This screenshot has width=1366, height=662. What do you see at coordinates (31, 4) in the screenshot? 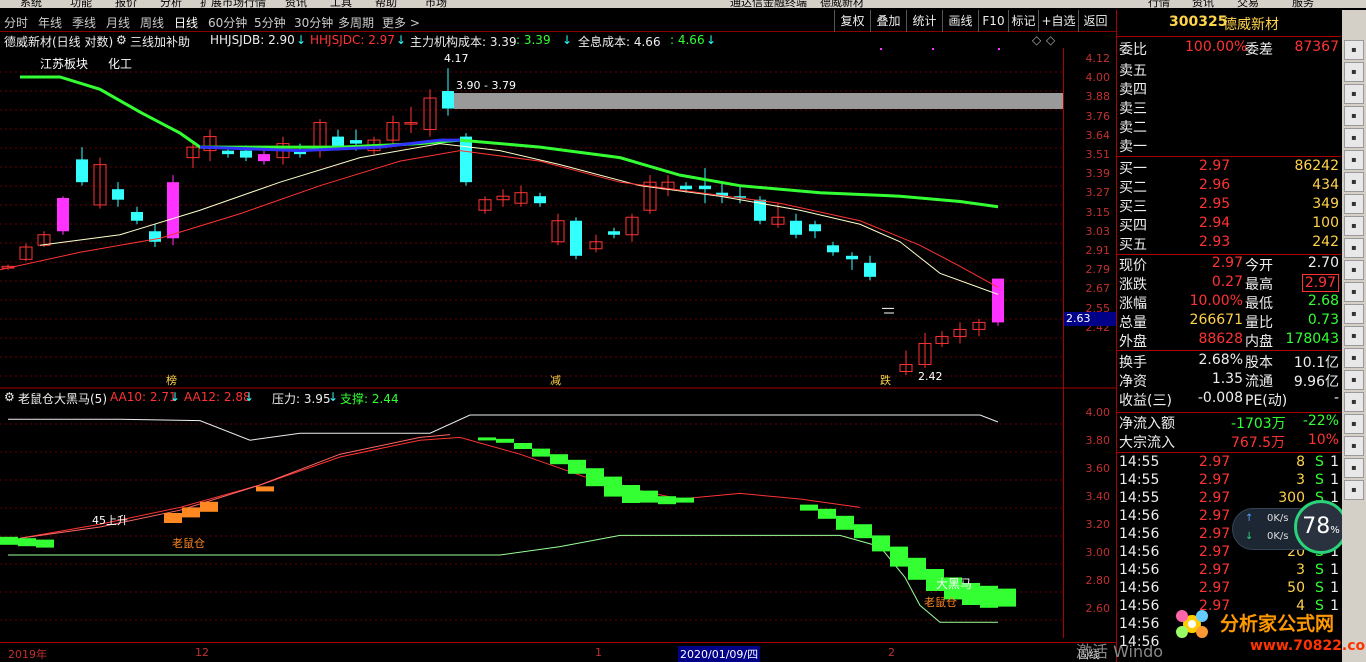
I see `menu-item: 系统` at bounding box center [31, 4].